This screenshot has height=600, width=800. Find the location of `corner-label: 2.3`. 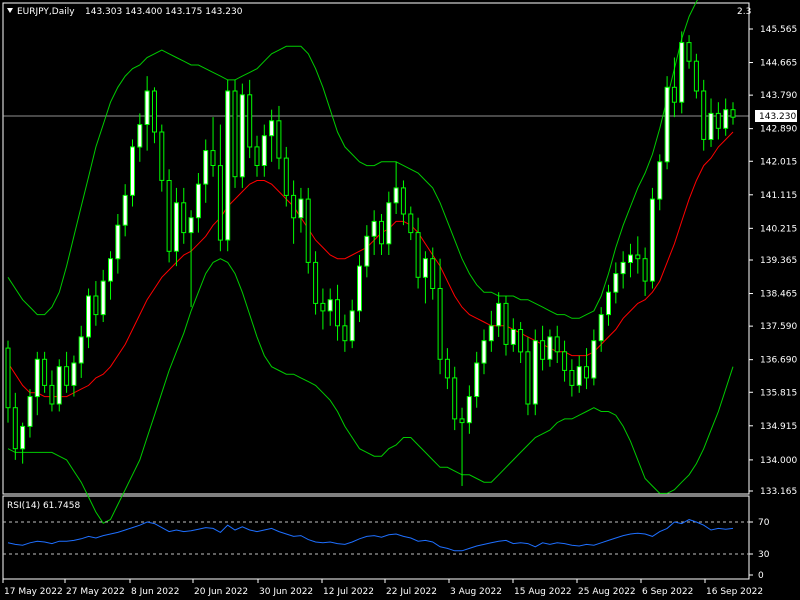

corner-label: 2.3 is located at coordinates (744, 12).